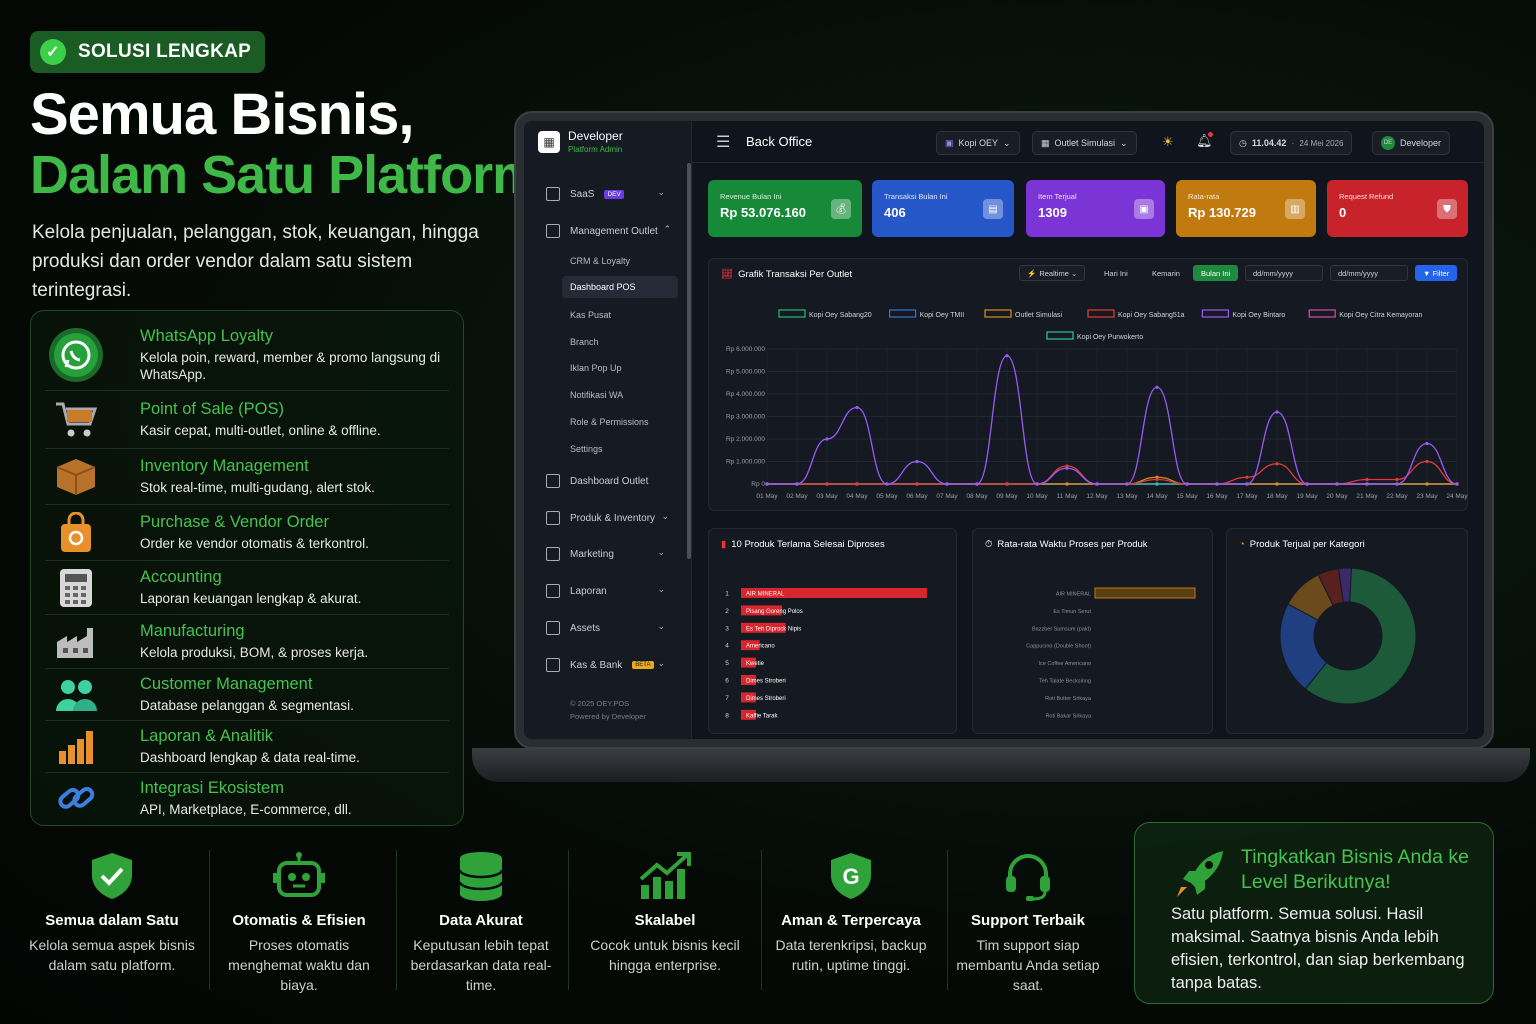 This screenshot has width=1536, height=1024. I want to click on brand-select: ▣ Kopi OEY ⌄, so click(978, 143).